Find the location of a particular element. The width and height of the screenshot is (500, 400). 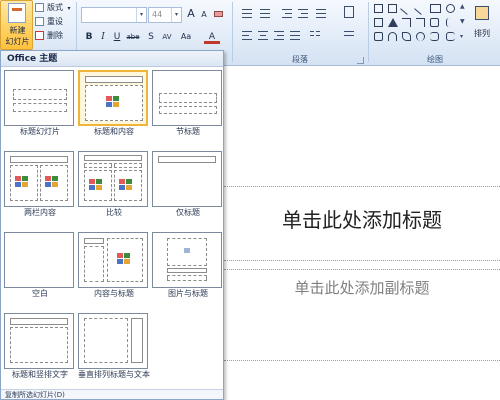

underline-label: U is located at coordinates (117, 37).